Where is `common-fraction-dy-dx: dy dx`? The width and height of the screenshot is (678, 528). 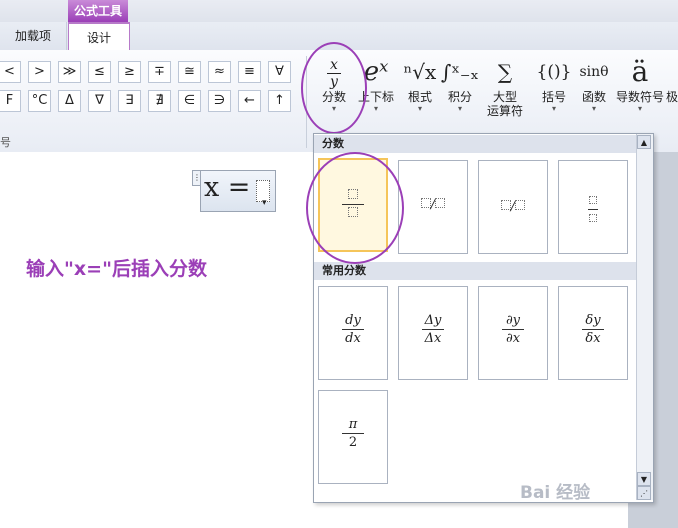
common-fraction-dy-dx: dy dx is located at coordinates (353, 333).